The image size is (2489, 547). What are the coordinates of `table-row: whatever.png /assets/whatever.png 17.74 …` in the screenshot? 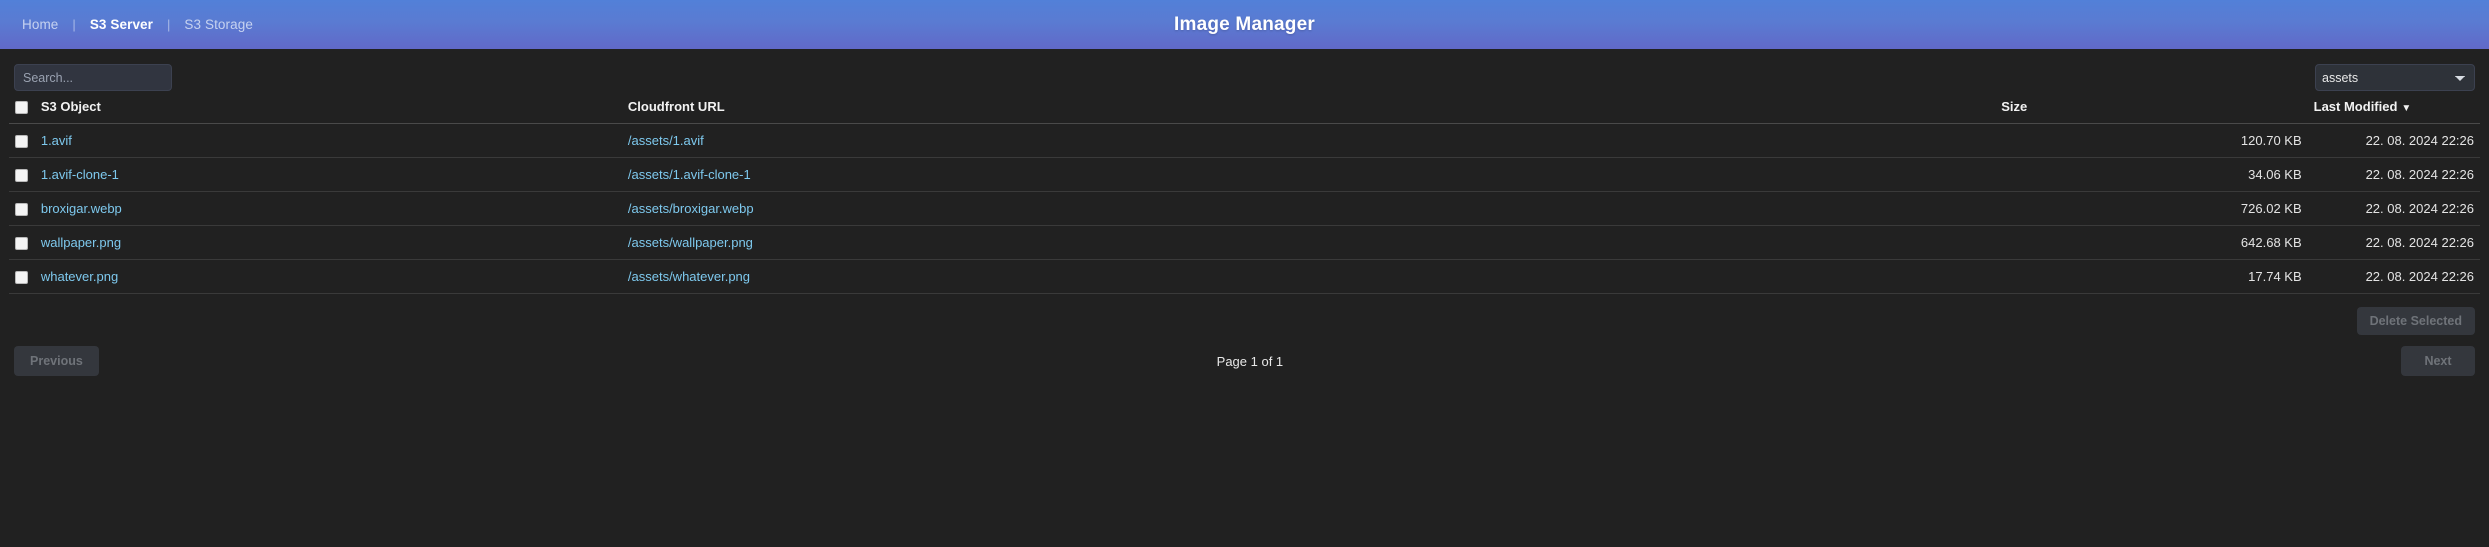 It's located at (1244, 277).